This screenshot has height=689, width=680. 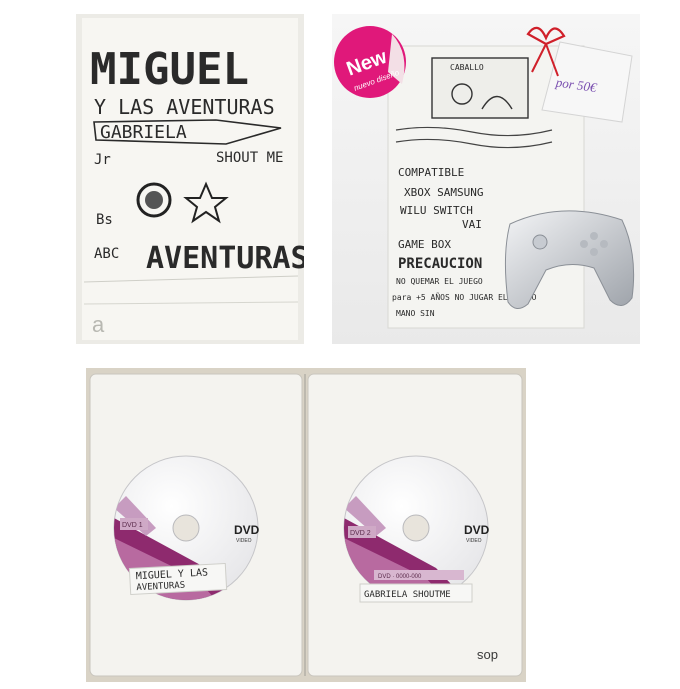 I want to click on cover-title-gabriela: GABRIELA, so click(x=143, y=132).